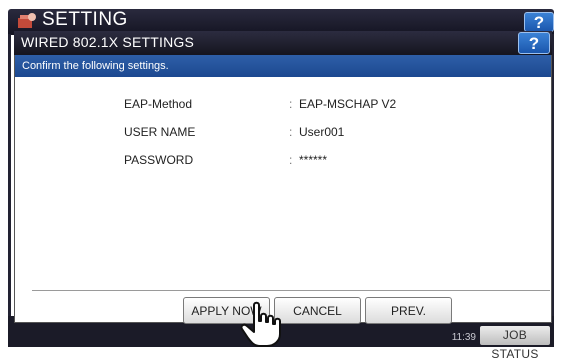 The width and height of the screenshot is (562, 364). Describe the element at coordinates (283, 66) in the screenshot. I see `confirm-banner: Confirm the following settings.` at that location.